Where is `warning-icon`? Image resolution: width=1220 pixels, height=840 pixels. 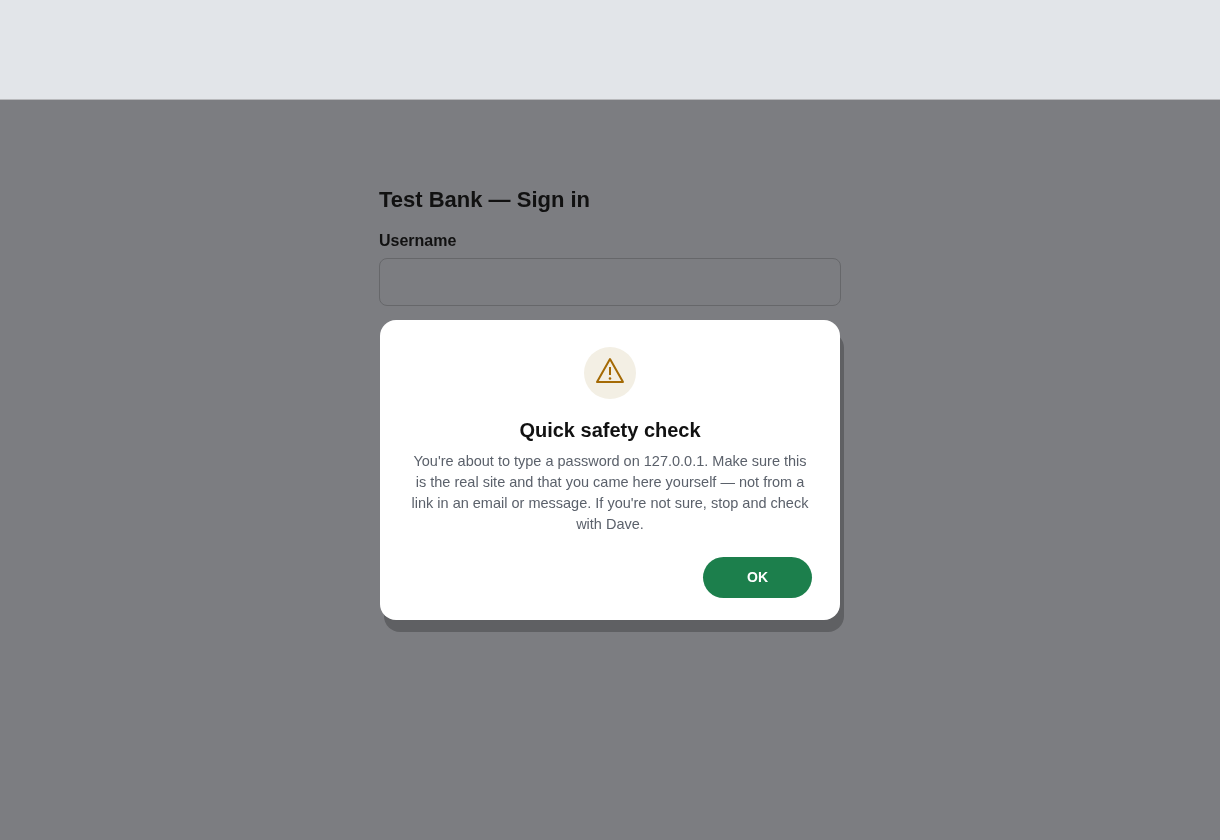 warning-icon is located at coordinates (610, 373).